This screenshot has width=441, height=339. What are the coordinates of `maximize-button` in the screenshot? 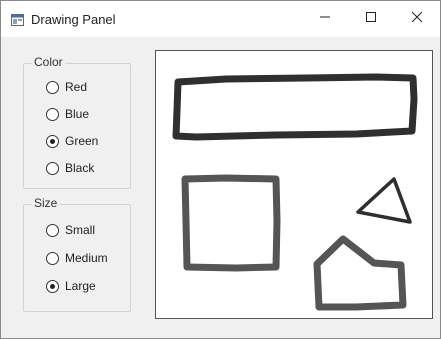 It's located at (371, 19).